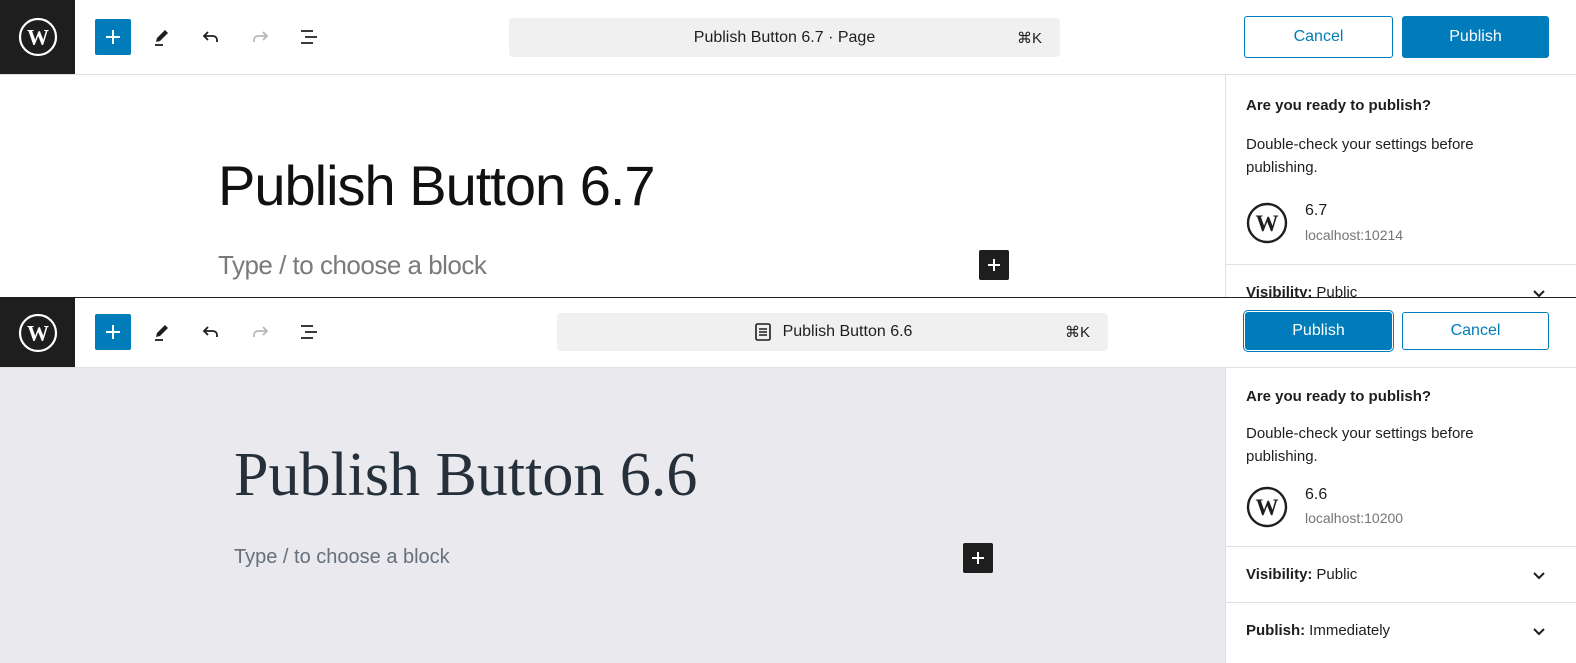 The image size is (1576, 663). I want to click on site-url: localhost:10200, so click(1354, 518).